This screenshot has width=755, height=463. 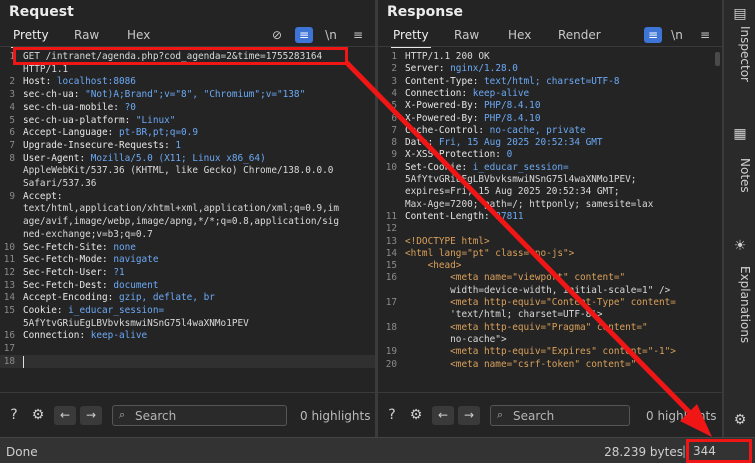 What do you see at coordinates (740, 14) in the screenshot?
I see `inspector-icon: ▤` at bounding box center [740, 14].